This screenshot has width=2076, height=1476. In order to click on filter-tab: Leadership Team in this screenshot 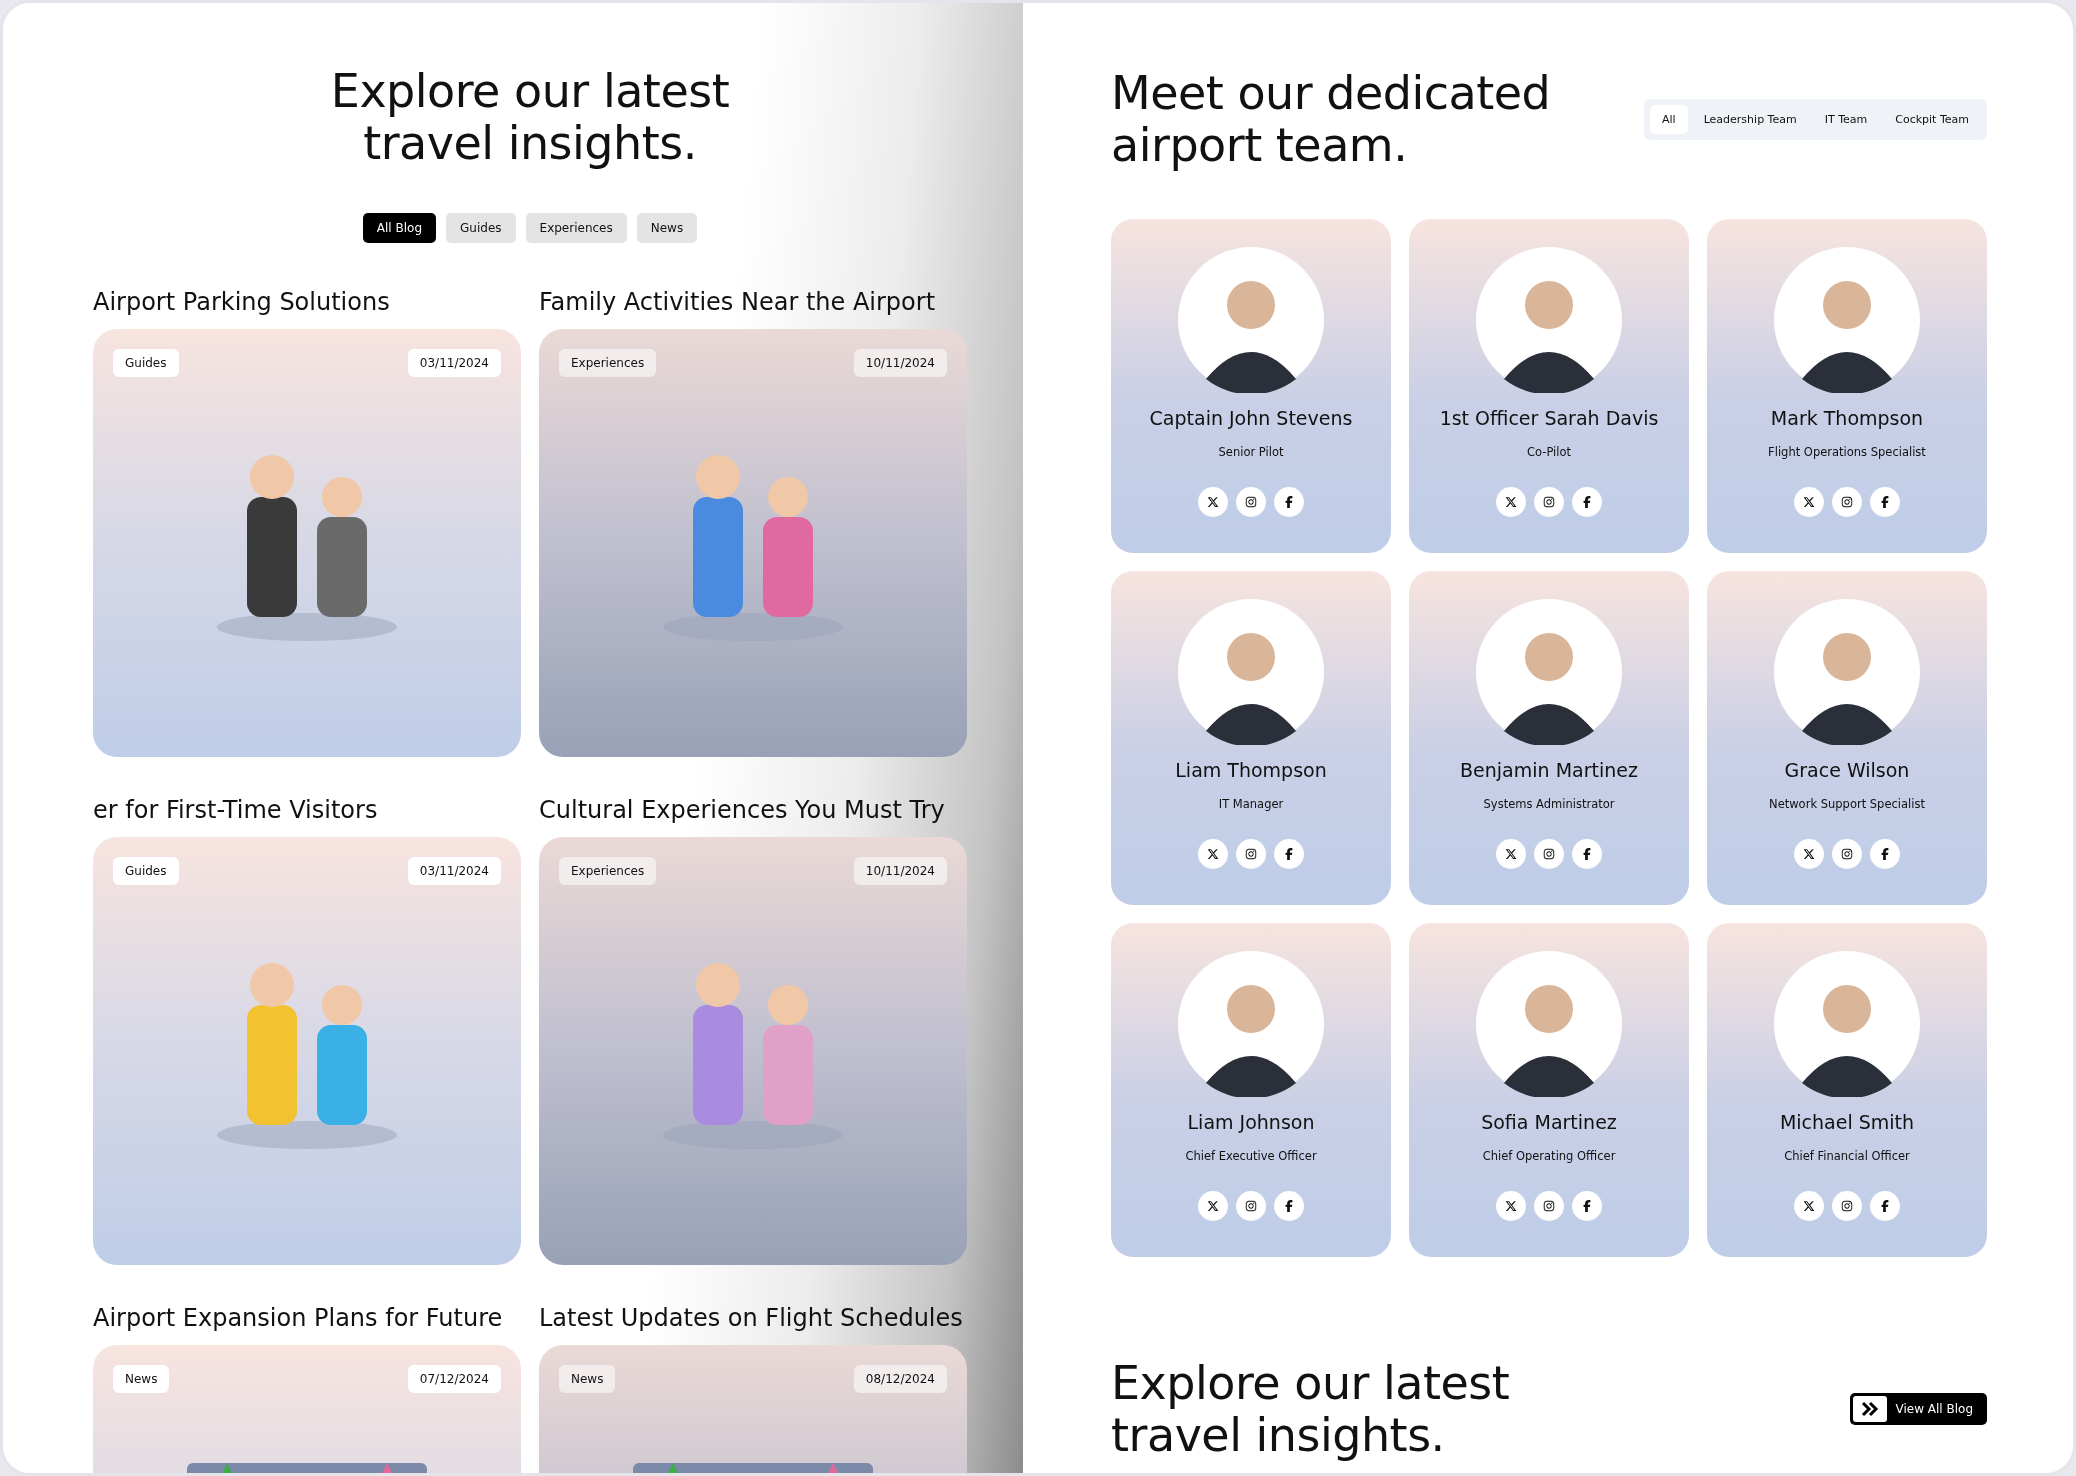, I will do `click(1750, 119)`.